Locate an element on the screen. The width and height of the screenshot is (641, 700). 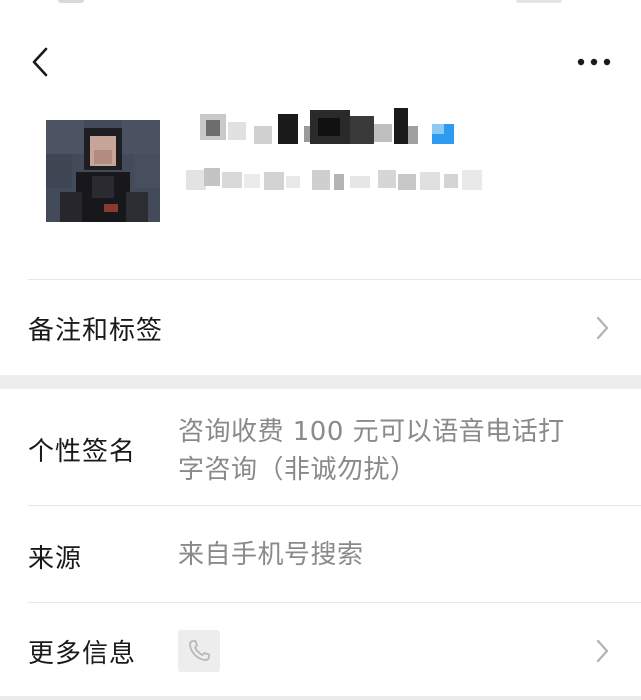
more-dots-icon is located at coordinates (594, 62).